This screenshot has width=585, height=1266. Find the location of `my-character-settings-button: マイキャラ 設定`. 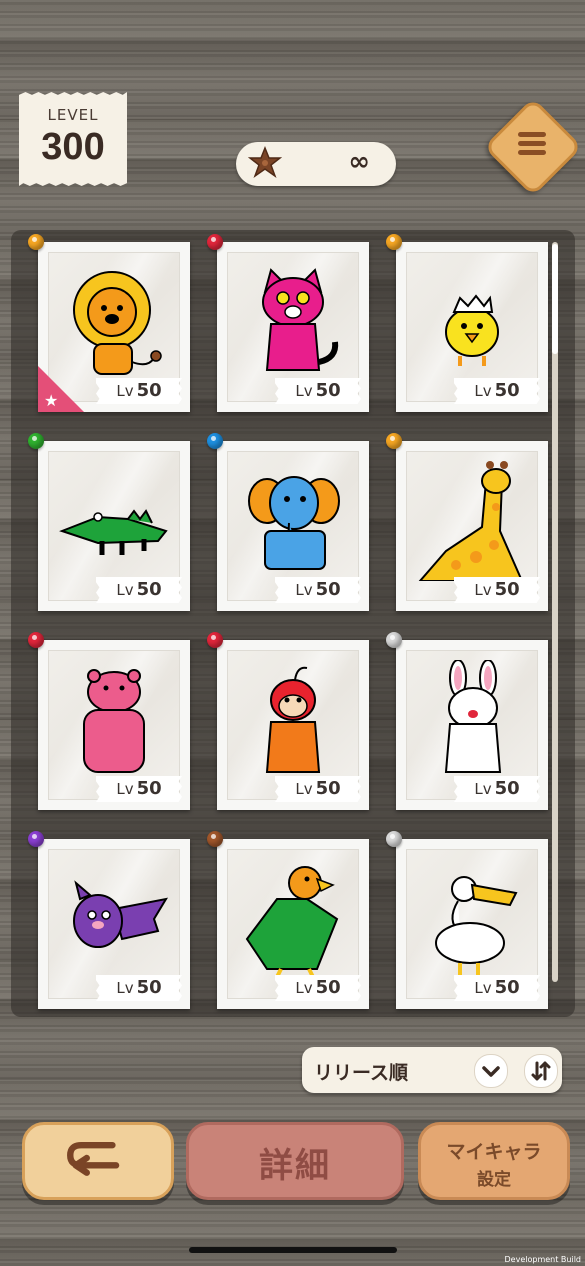

my-character-settings-button: マイキャラ 設定 is located at coordinates (494, 1161).